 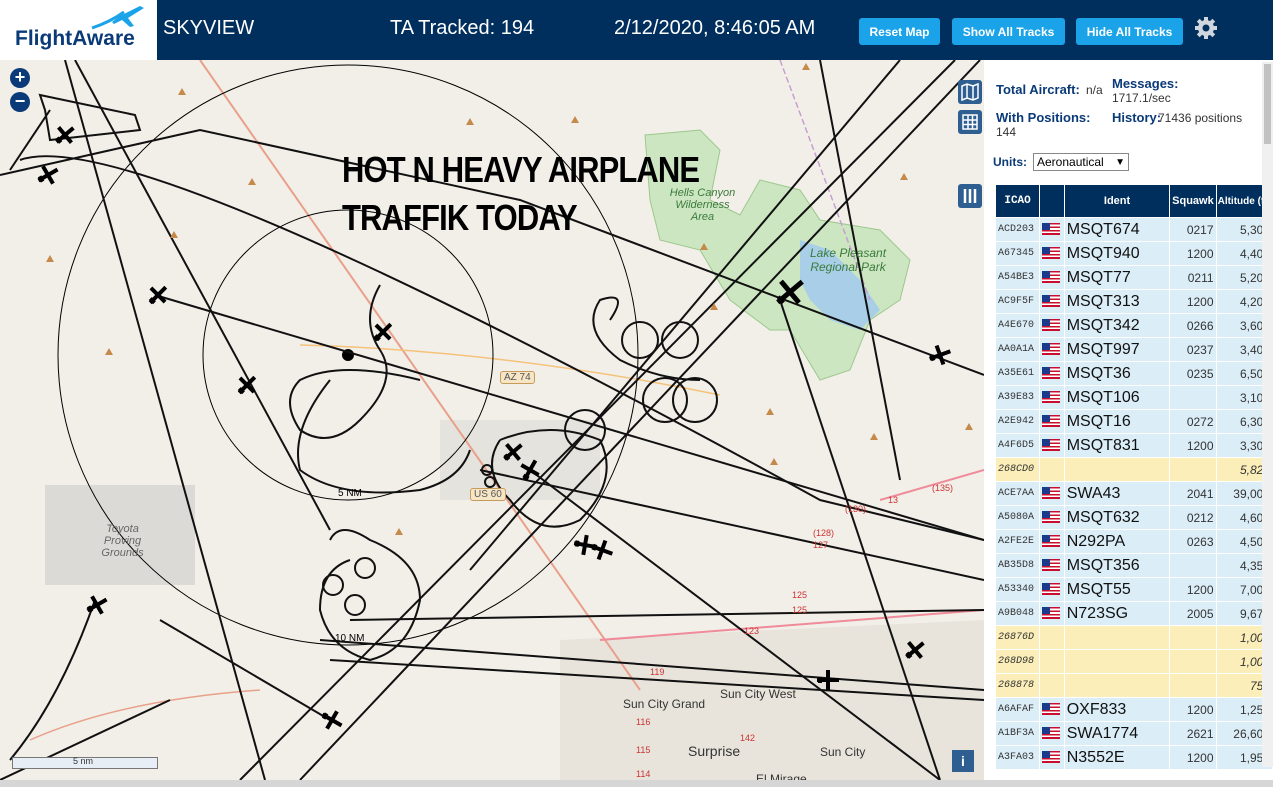 What do you see at coordinates (1133, 541) in the screenshot?
I see `aircraft-row: A2FE2E N292PA 0263 4,500` at bounding box center [1133, 541].